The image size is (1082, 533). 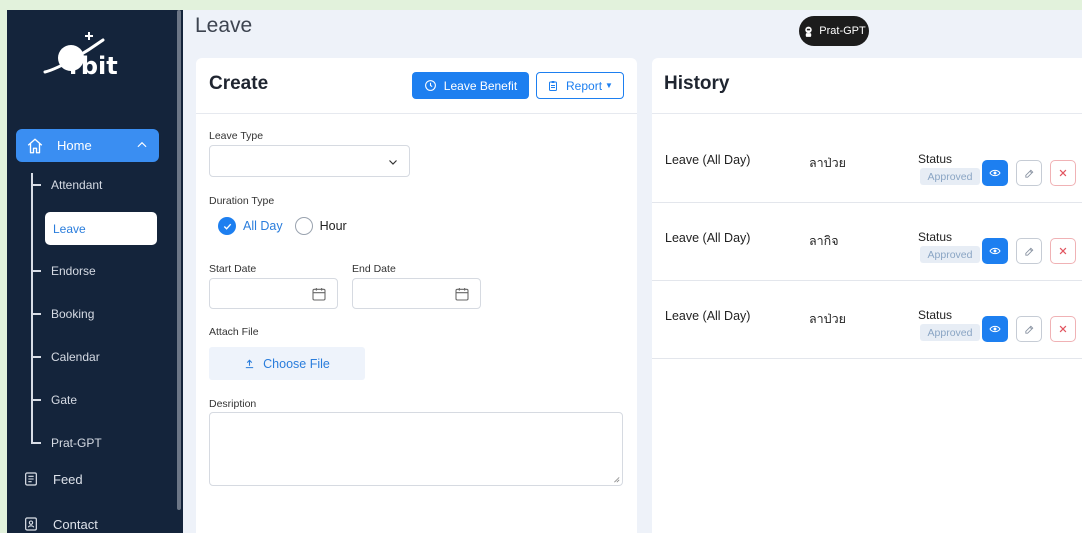 I want to click on sidebar-item-endorse: Endorse, so click(x=63, y=271).